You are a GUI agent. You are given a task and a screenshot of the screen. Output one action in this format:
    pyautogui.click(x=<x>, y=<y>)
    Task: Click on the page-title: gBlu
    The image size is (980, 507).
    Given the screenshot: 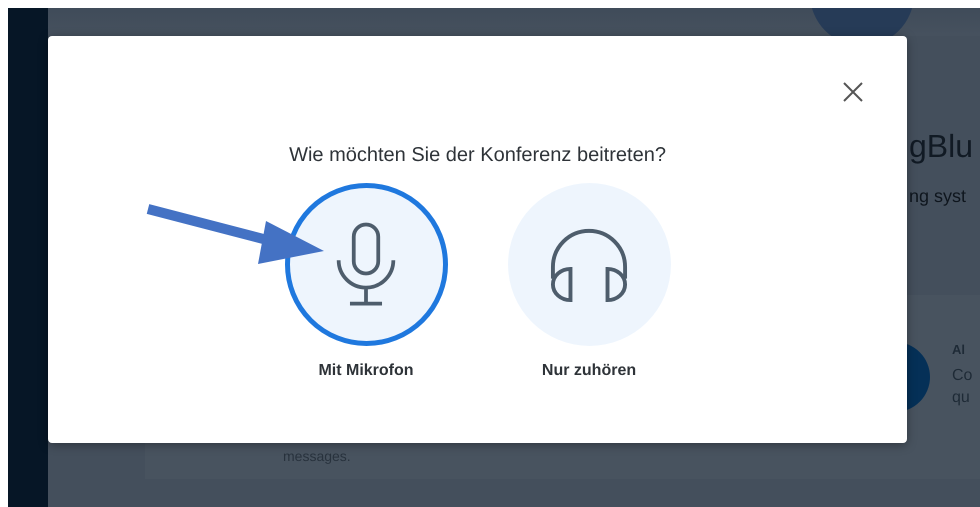 What is the action you would take?
    pyautogui.click(x=941, y=146)
    